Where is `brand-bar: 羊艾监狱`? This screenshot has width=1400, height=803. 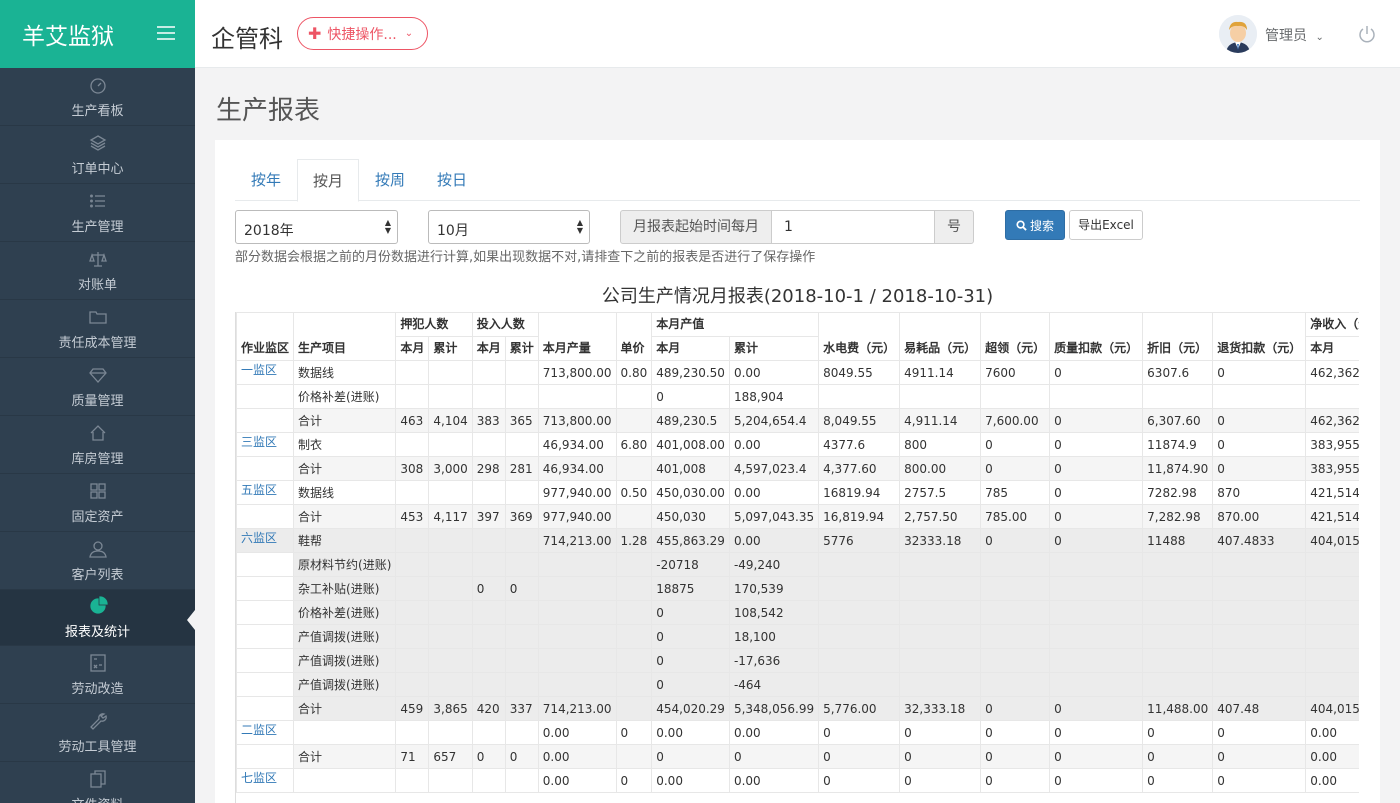 brand-bar: 羊艾监狱 is located at coordinates (97, 34).